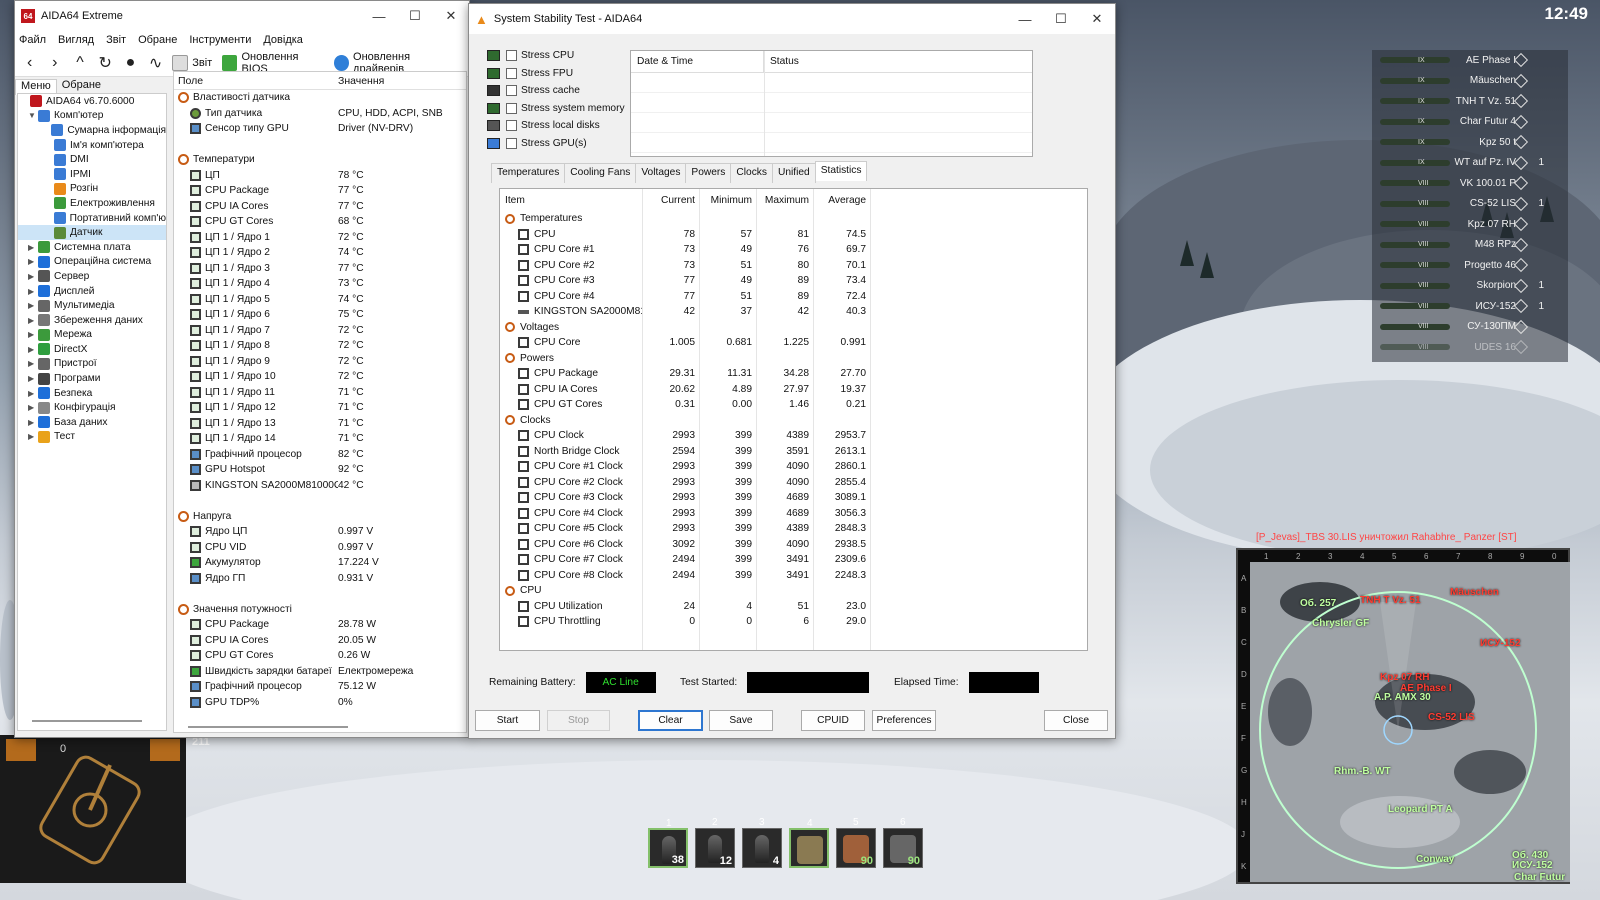 This screenshot has width=1600, height=900. What do you see at coordinates (256, 81) in the screenshot?
I see `column-field: Поле` at bounding box center [256, 81].